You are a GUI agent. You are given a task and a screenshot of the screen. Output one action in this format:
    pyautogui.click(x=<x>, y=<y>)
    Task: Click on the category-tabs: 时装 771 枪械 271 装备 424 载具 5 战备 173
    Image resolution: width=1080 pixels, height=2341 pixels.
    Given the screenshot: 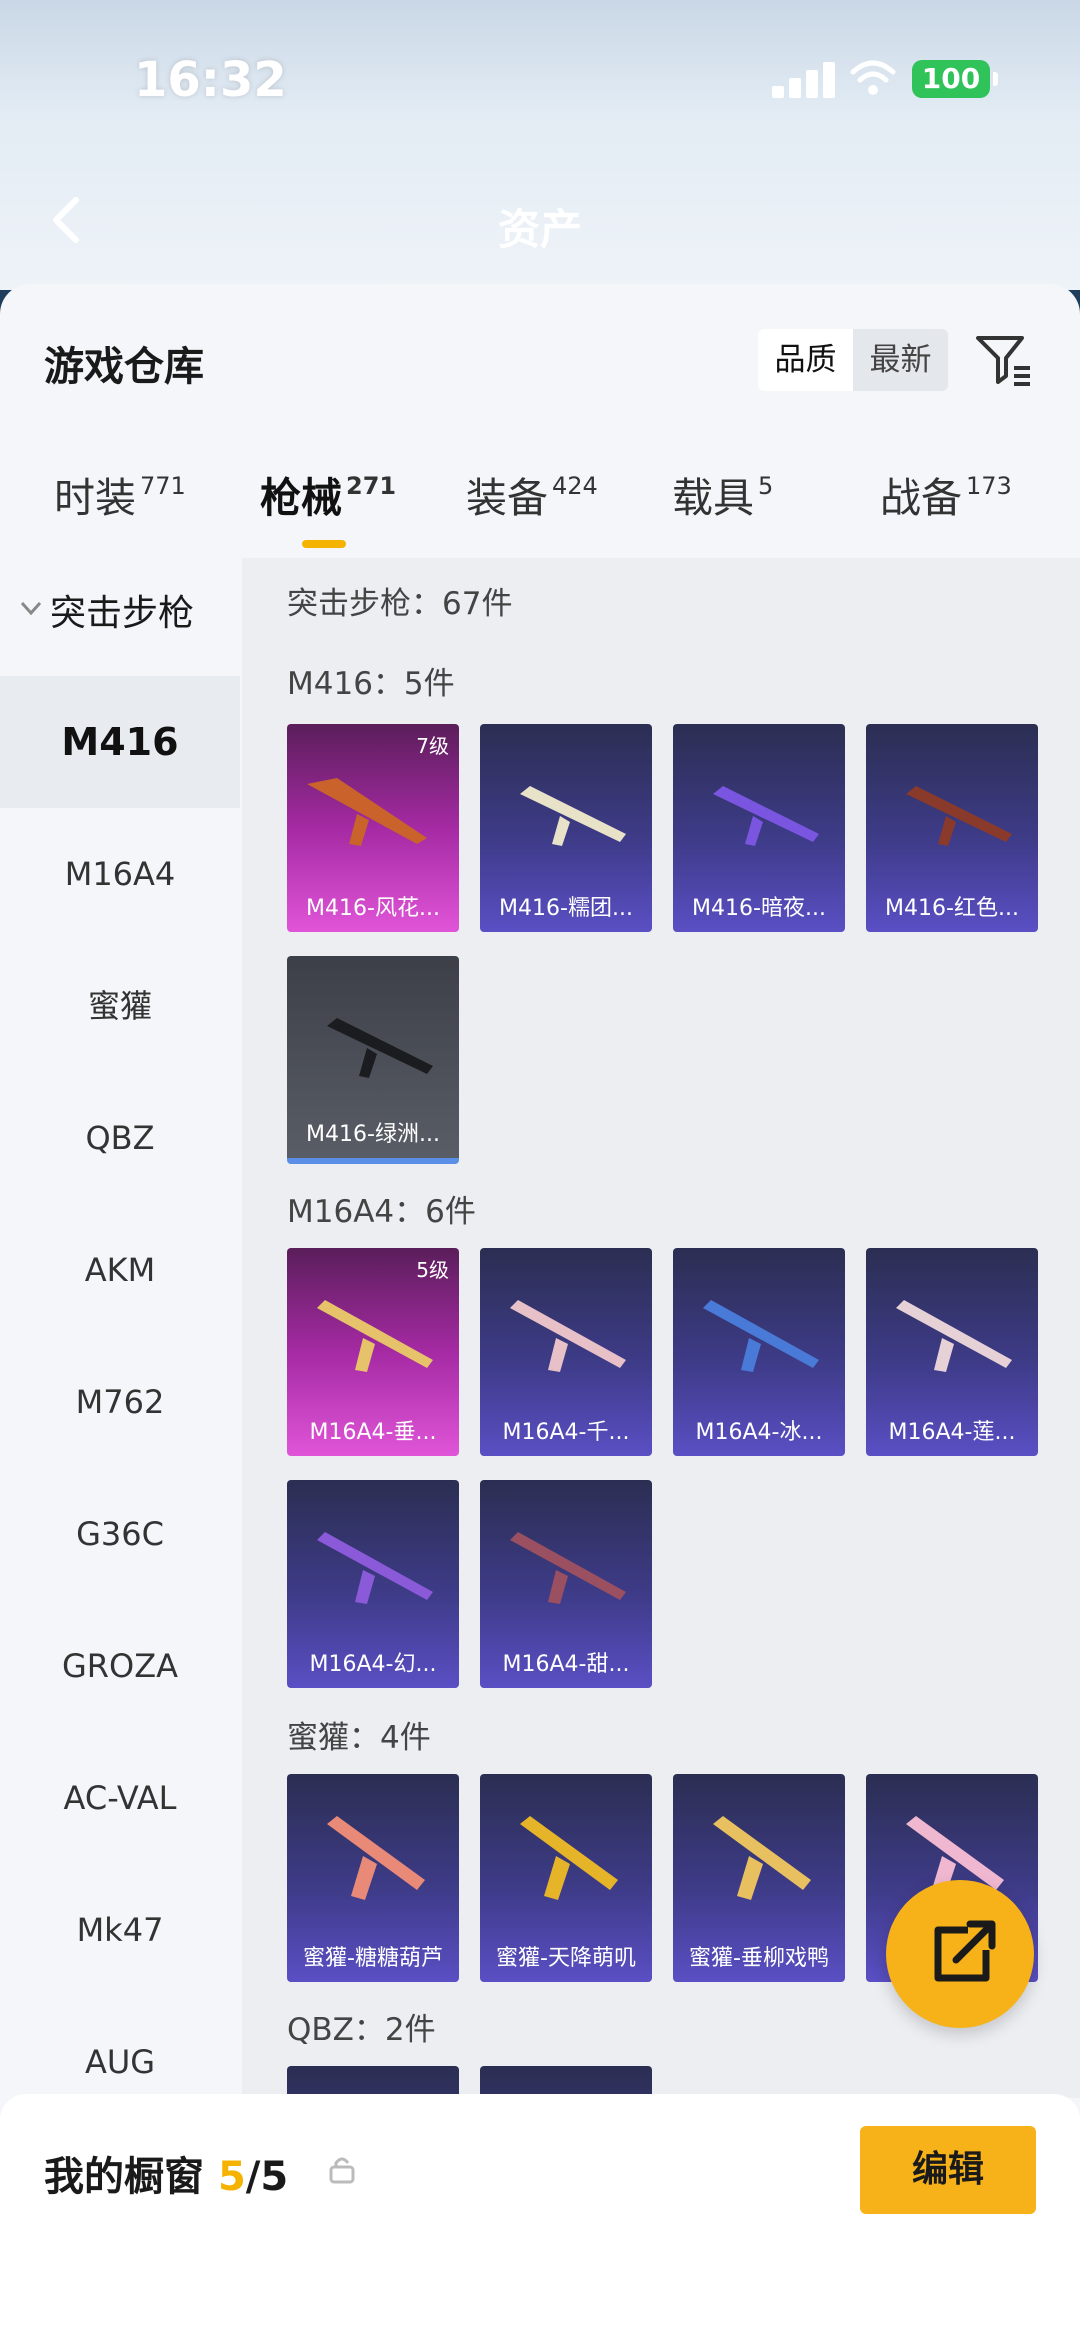 What is the action you would take?
    pyautogui.click(x=540, y=506)
    